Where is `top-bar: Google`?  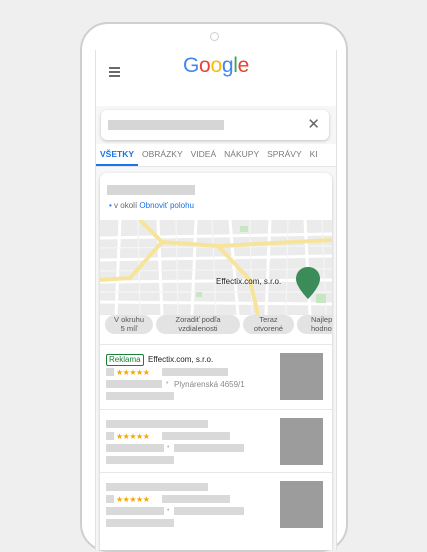 top-bar: Google is located at coordinates (216, 78).